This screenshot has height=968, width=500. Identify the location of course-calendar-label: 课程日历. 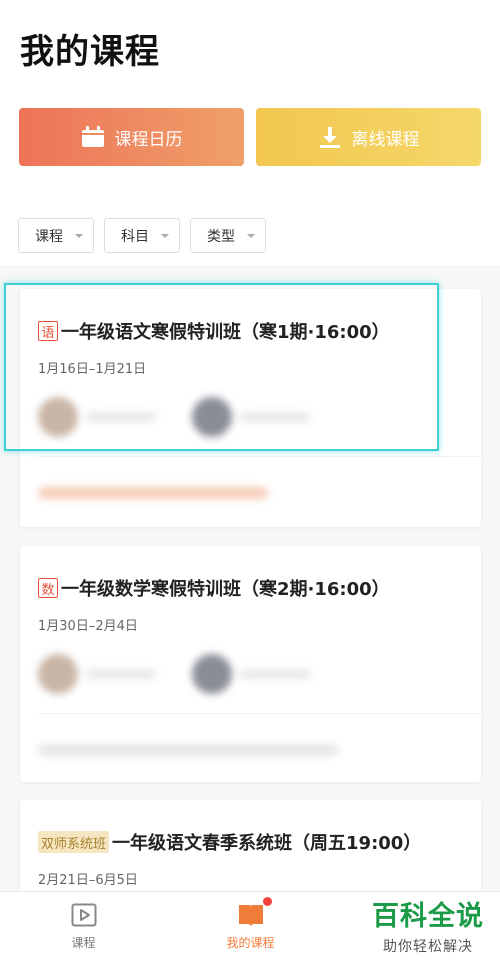
(148, 139).